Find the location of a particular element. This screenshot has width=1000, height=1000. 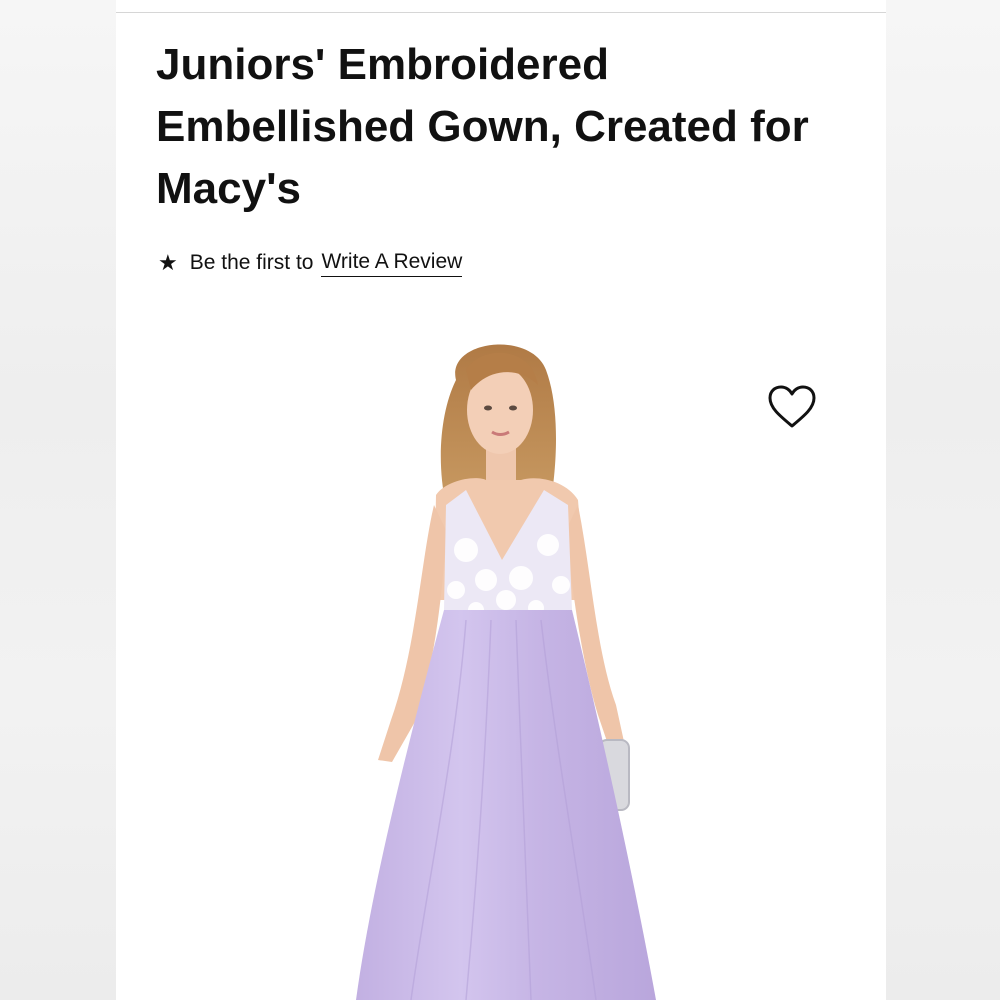

write-review-link: Write A Review is located at coordinates (392, 263).